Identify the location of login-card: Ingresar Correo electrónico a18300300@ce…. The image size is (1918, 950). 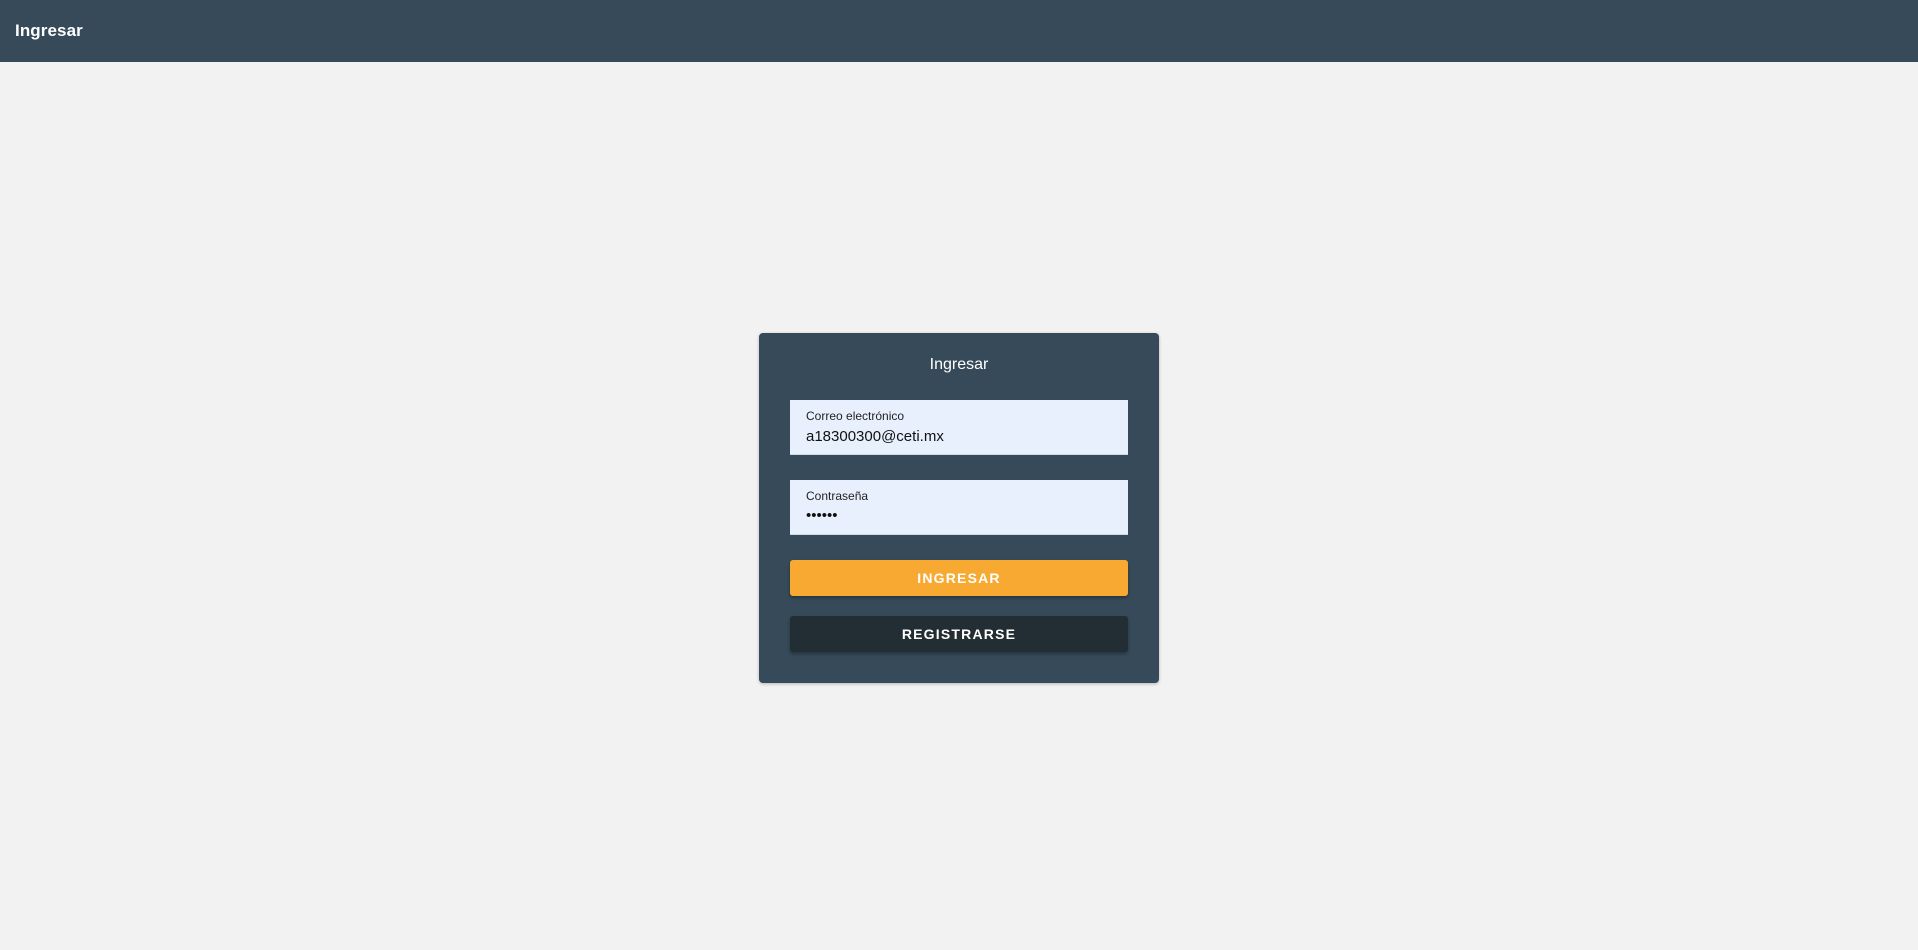
(959, 508).